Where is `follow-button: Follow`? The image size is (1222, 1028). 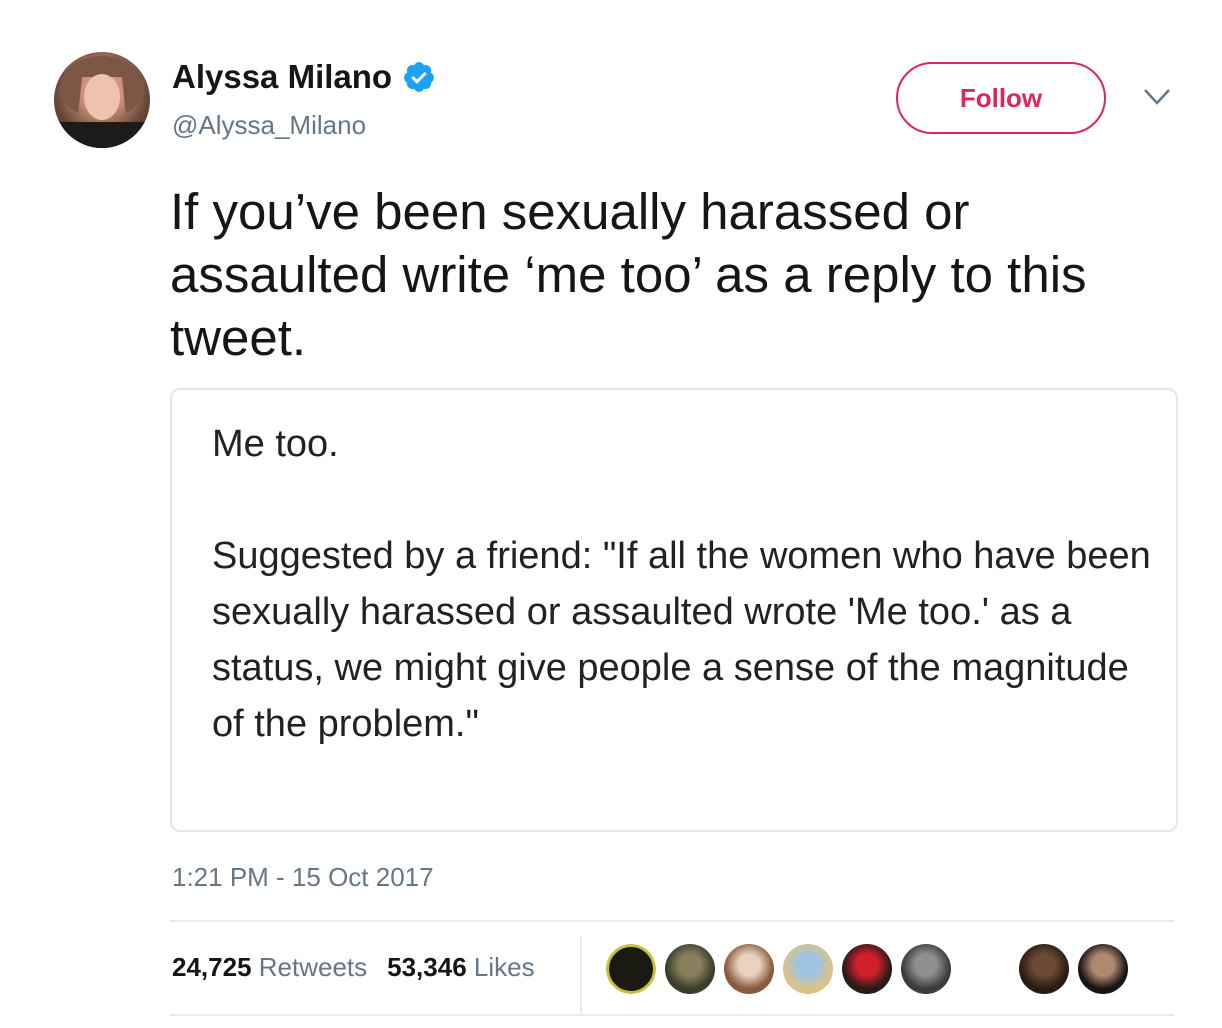
follow-button: Follow is located at coordinates (1001, 98).